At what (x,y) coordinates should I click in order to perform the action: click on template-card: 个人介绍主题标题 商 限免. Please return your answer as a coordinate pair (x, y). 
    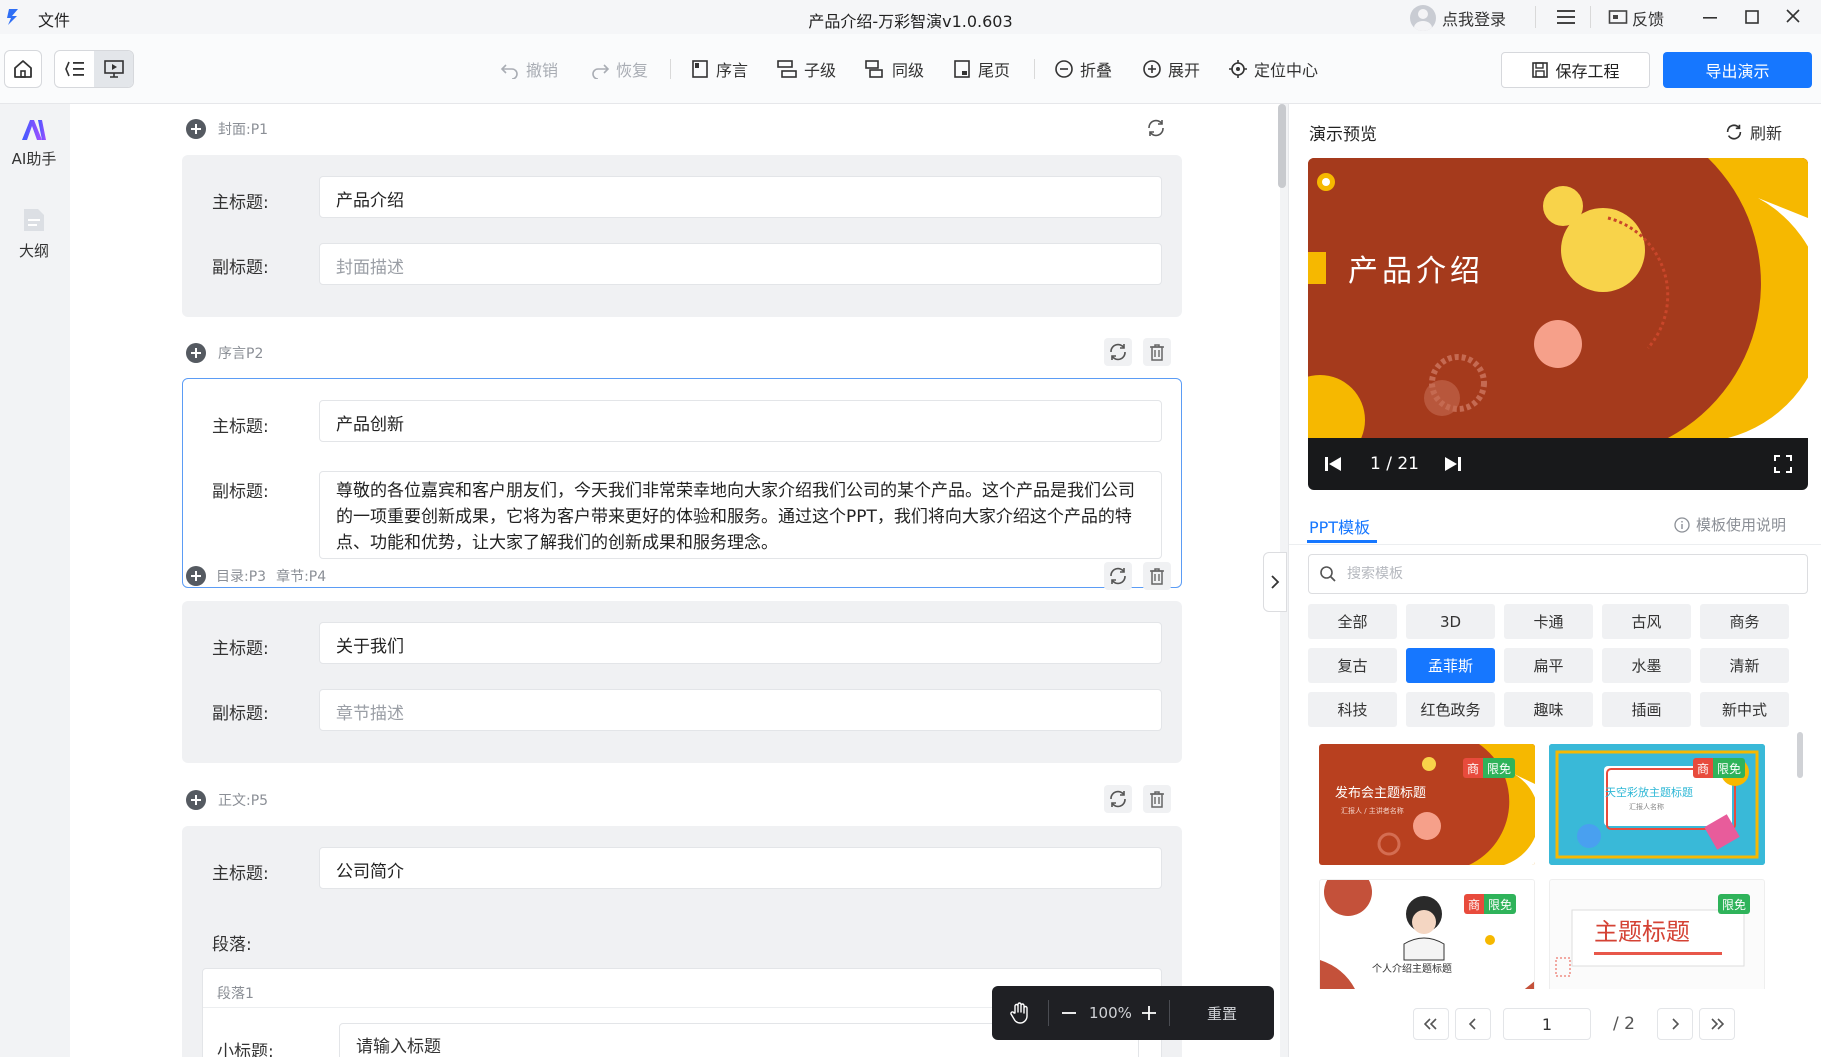
    Looking at the image, I should click on (1427, 934).